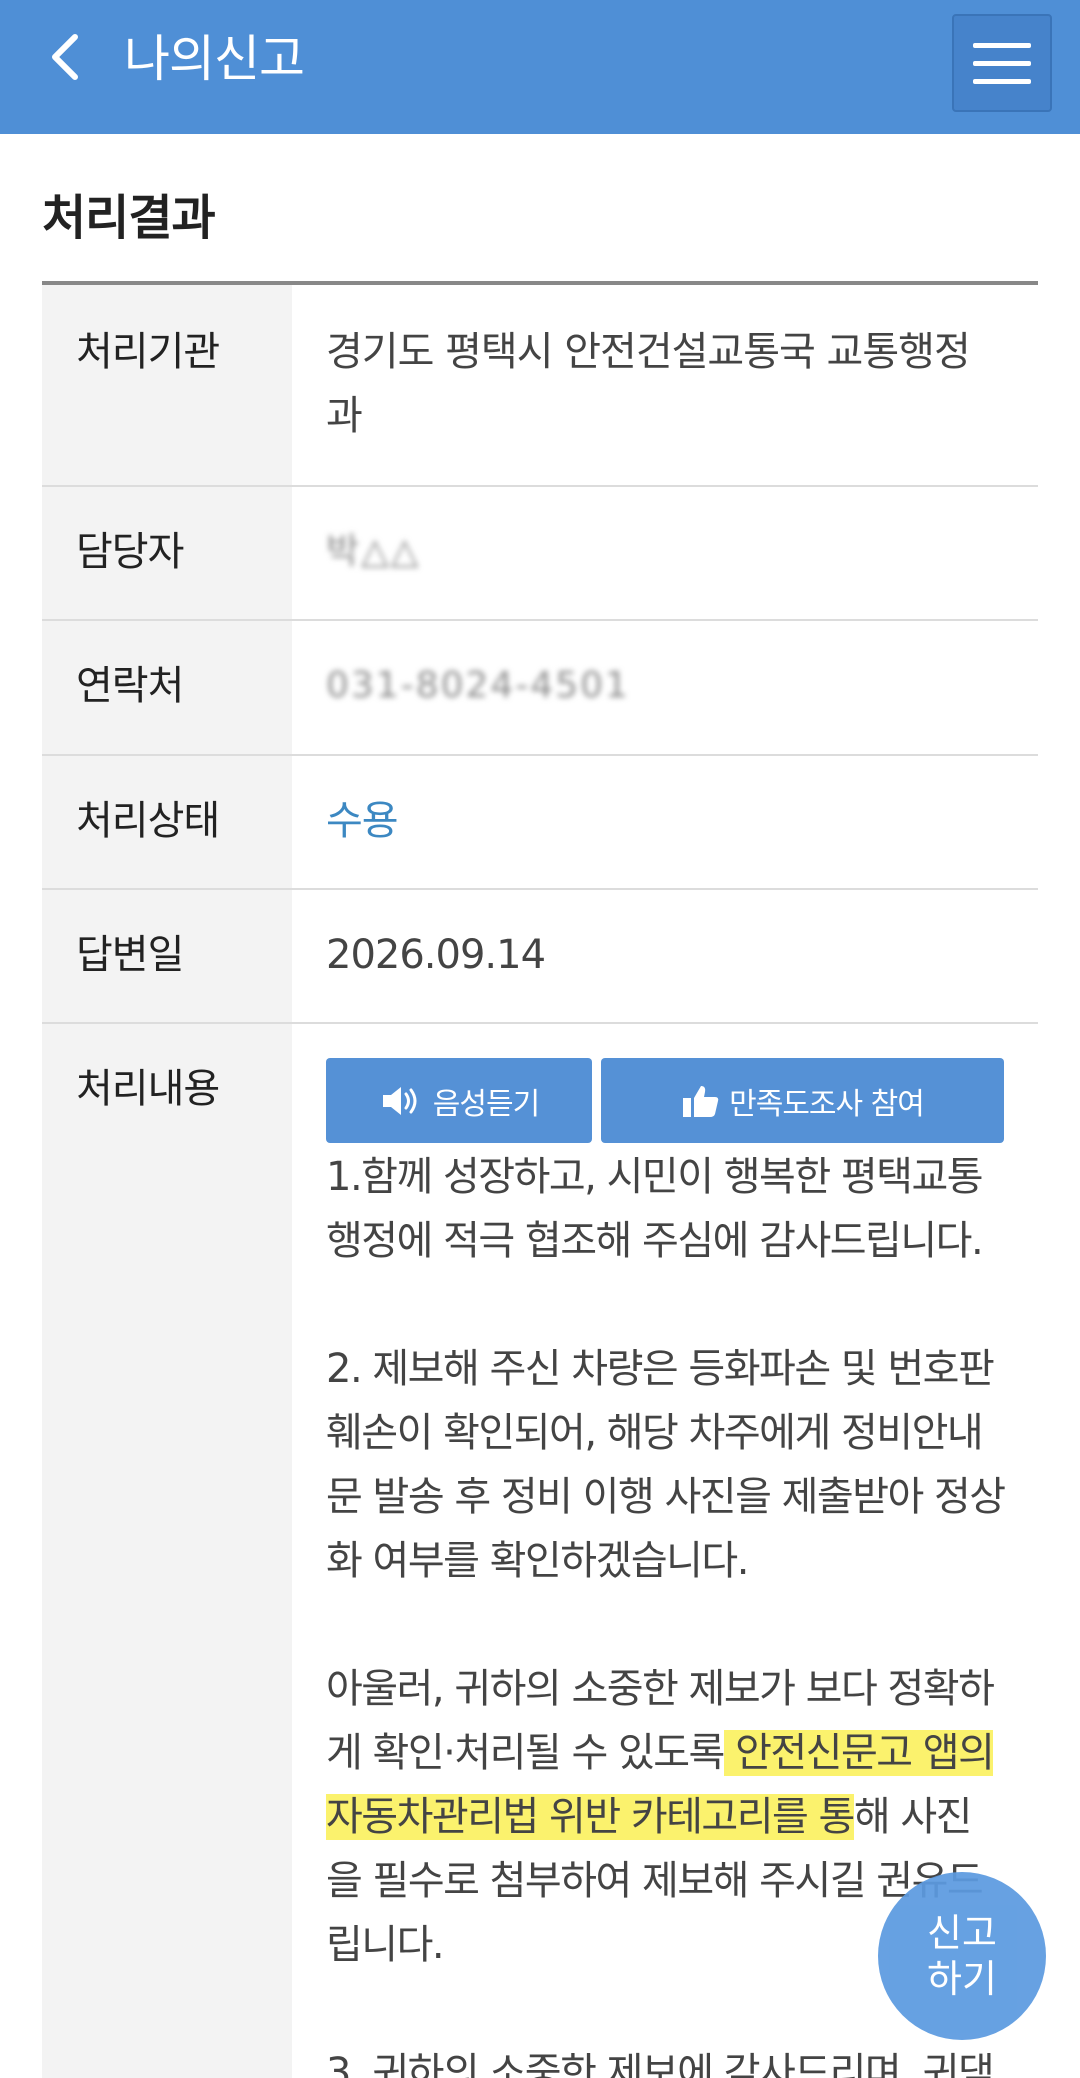 This screenshot has width=1080, height=2078. What do you see at coordinates (148, 821) in the screenshot?
I see `status-label: 처리상태` at bounding box center [148, 821].